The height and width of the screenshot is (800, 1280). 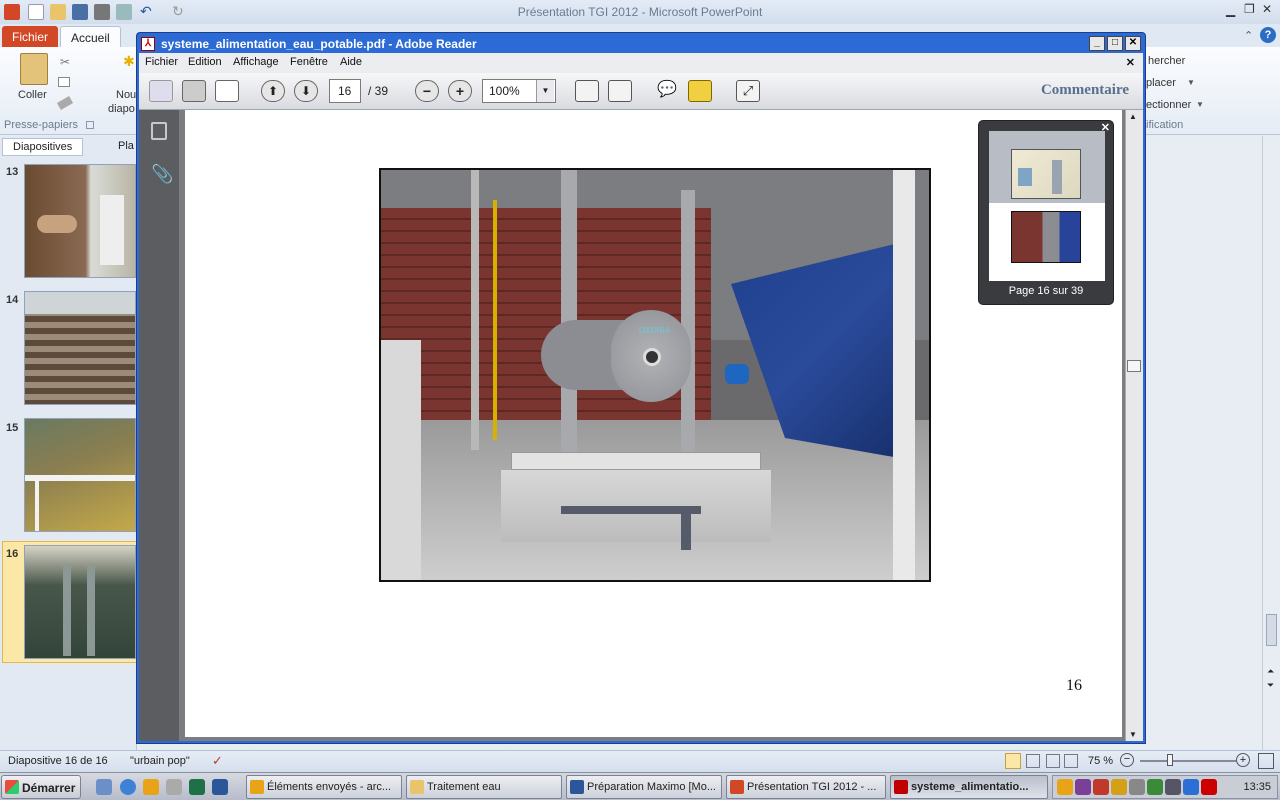 What do you see at coordinates (484, 787) in the screenshot?
I see `taskbar-item-folder: Traitement eau` at bounding box center [484, 787].